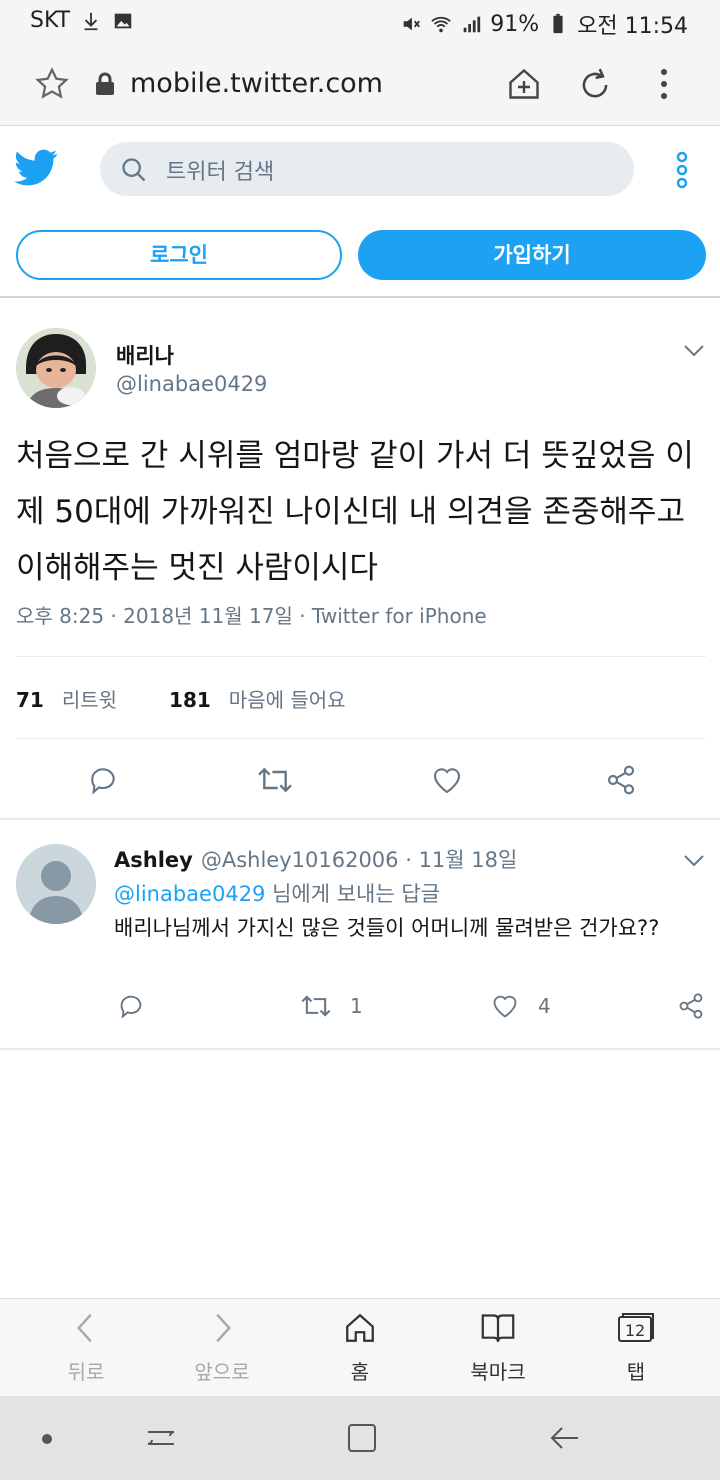 The width and height of the screenshot is (720, 1480). Describe the element at coordinates (105, 83) in the screenshot. I see `lock-icon` at that location.